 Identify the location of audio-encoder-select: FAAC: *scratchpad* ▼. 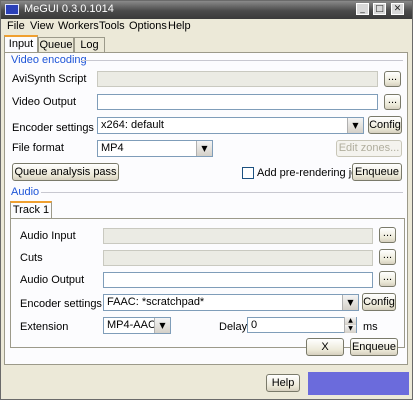
(231, 302).